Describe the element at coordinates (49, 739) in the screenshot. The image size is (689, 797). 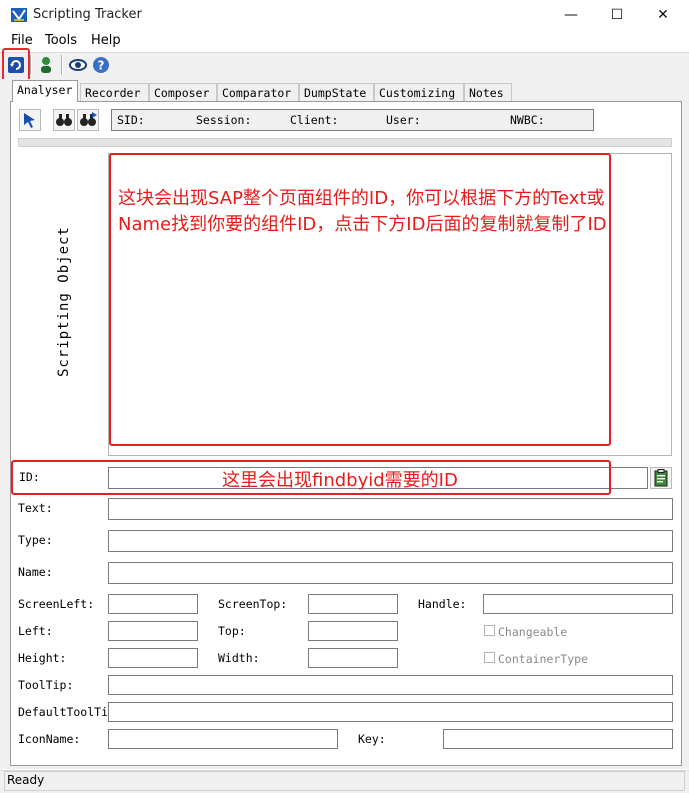
I see `iconname-label: IconName:` at that location.